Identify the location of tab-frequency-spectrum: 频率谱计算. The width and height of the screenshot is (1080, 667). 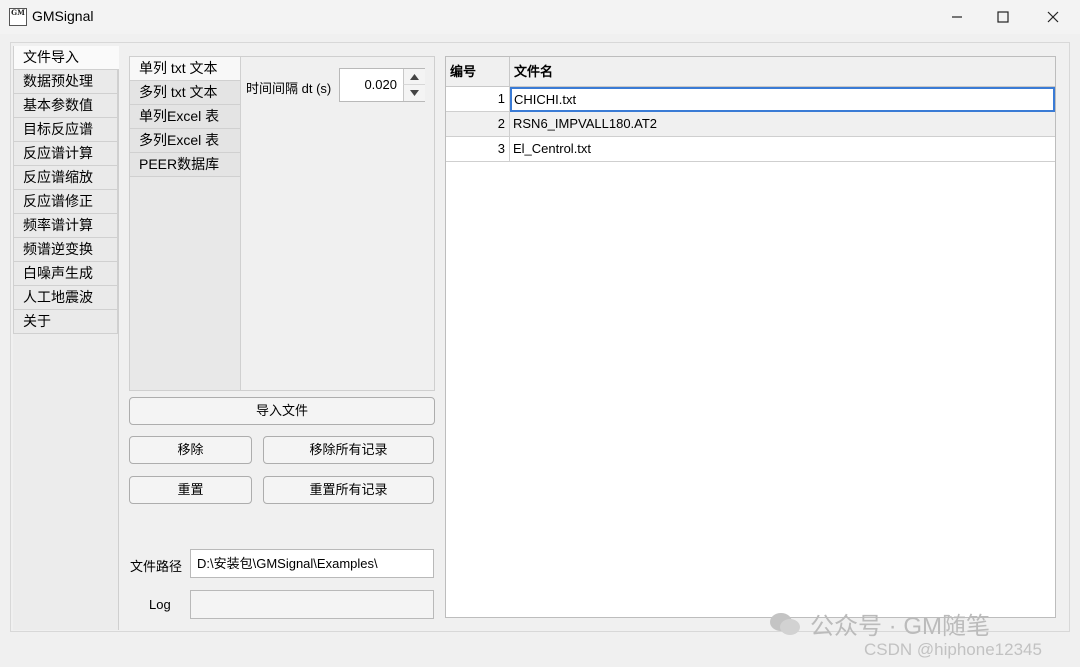
(65, 226).